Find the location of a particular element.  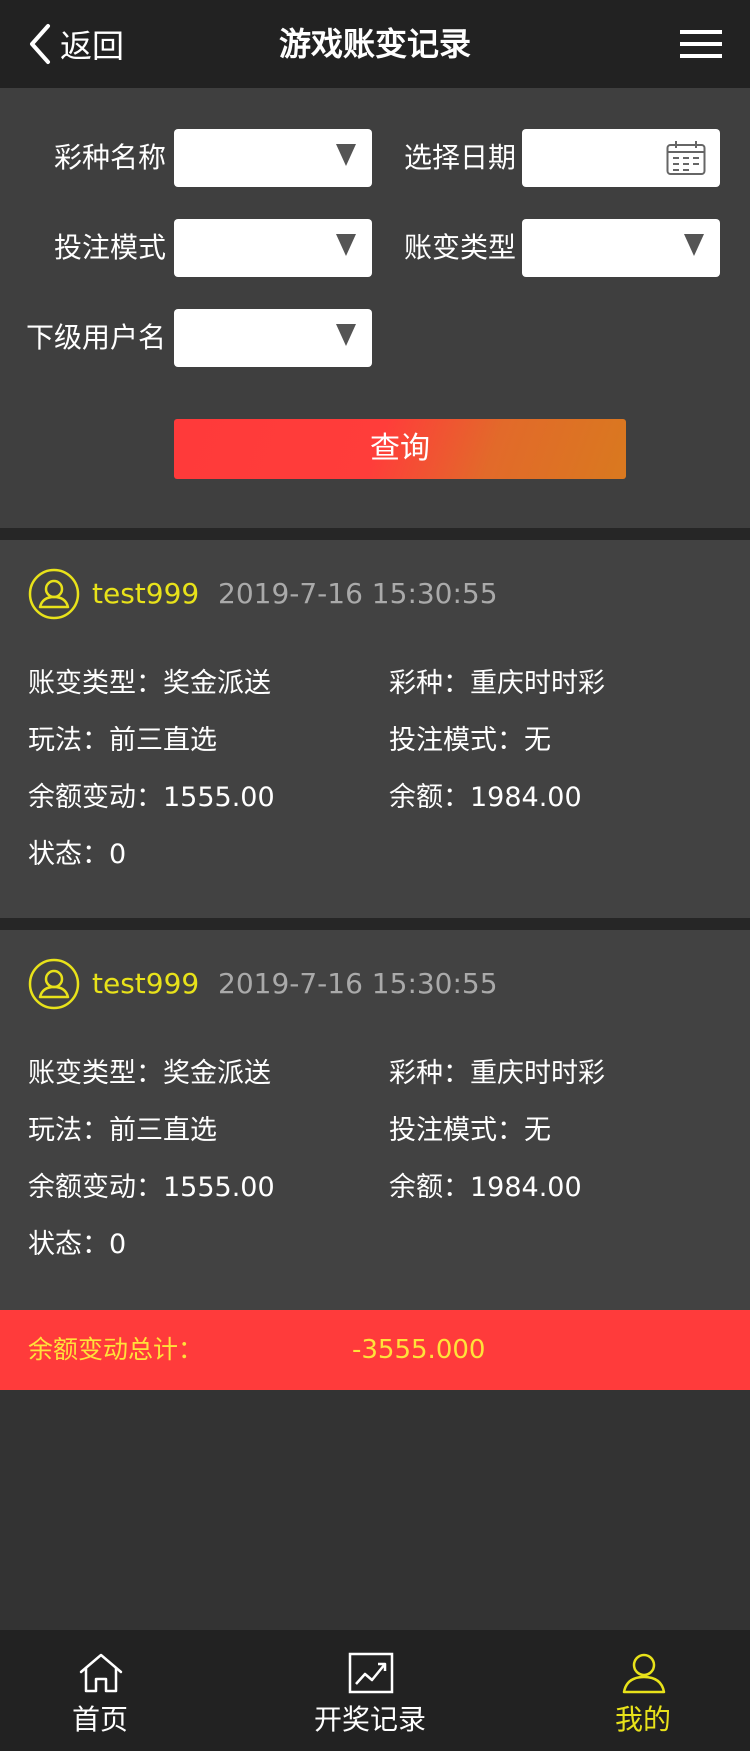

tab-home: 首页 is located at coordinates (100, 1690).